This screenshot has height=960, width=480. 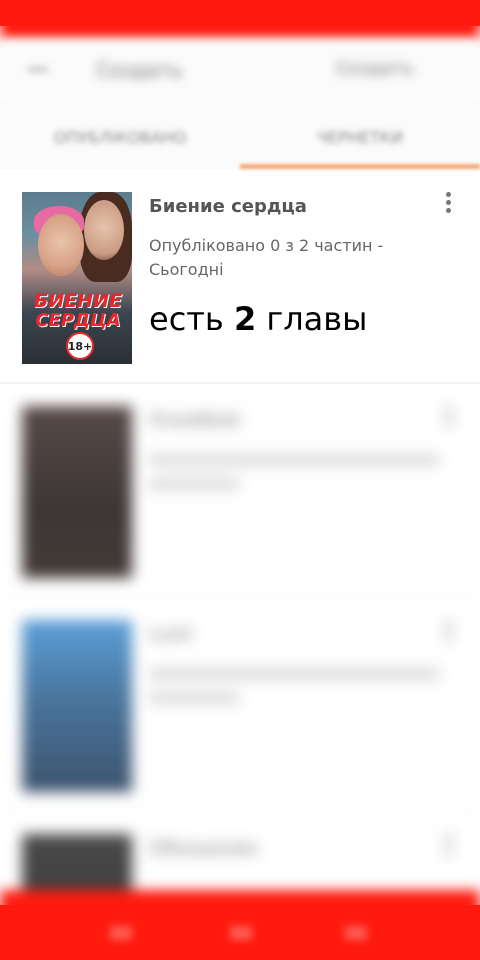 What do you see at coordinates (80, 346) in the screenshot?
I see `age-rating-badge: 18+` at bounding box center [80, 346].